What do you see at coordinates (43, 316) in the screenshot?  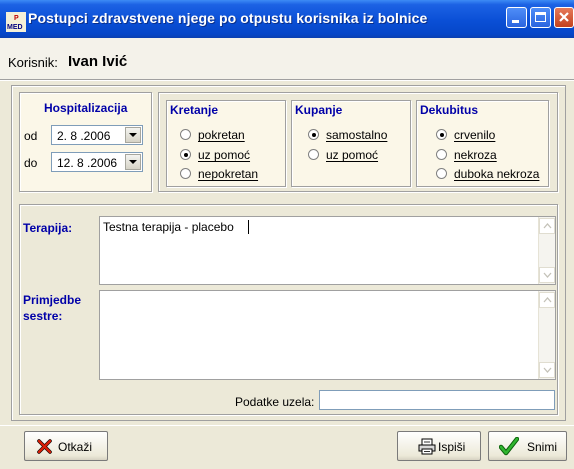 I see `primjedbe-label-line2: sestre:` at bounding box center [43, 316].